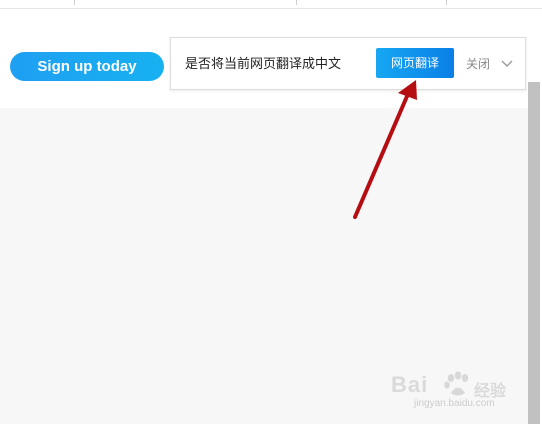 This screenshot has width=542, height=424. Describe the element at coordinates (271, 4) in the screenshot. I see `top-toolbar-strip` at that location.